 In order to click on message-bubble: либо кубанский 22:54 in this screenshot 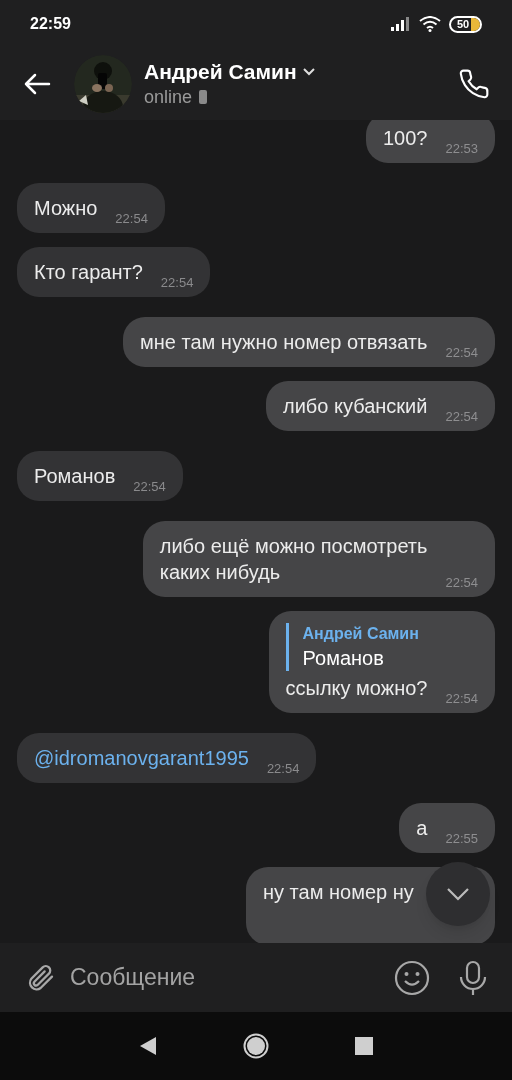, I will do `click(380, 406)`.